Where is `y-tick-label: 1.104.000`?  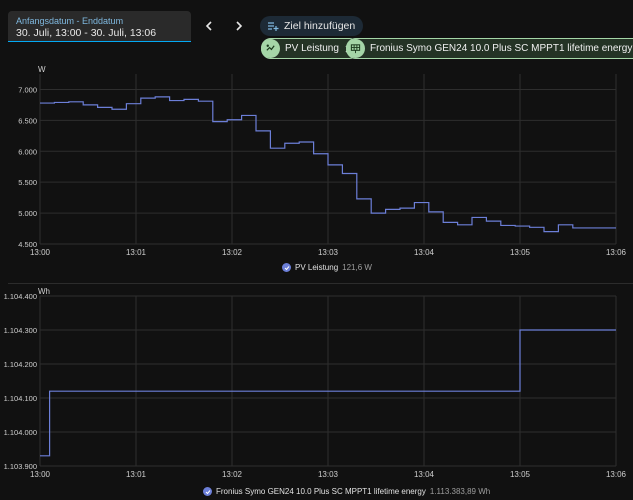 y-tick-label: 1.104.000 is located at coordinates (20, 432).